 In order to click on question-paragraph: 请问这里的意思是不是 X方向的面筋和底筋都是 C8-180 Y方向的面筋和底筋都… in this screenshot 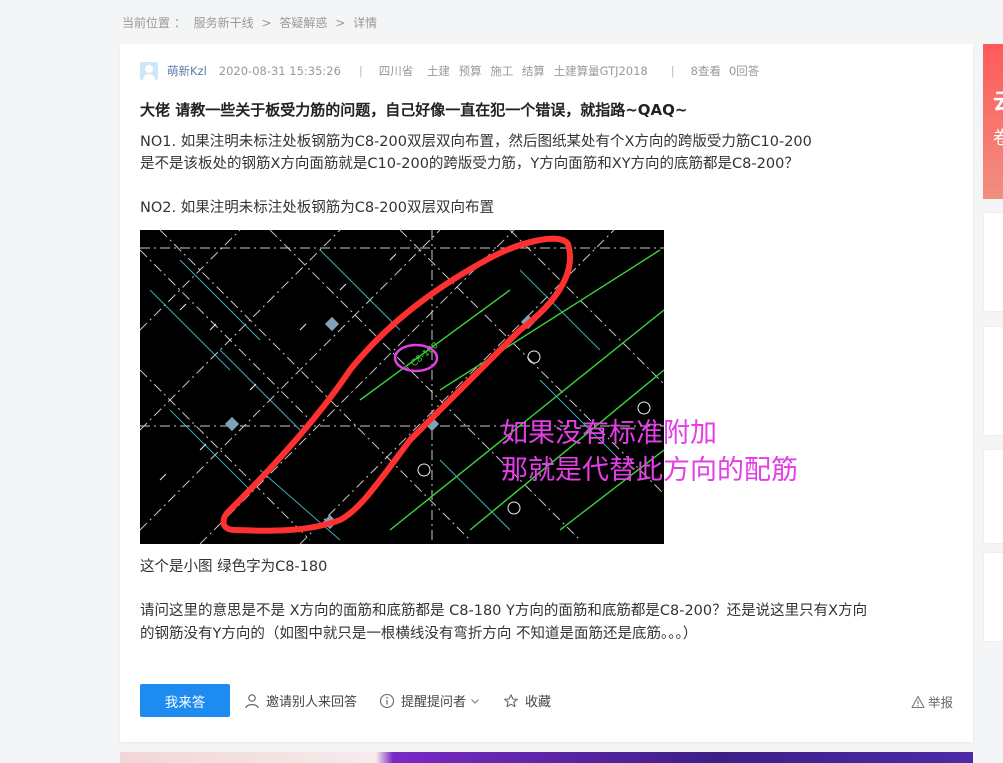, I will do `click(504, 611)`.